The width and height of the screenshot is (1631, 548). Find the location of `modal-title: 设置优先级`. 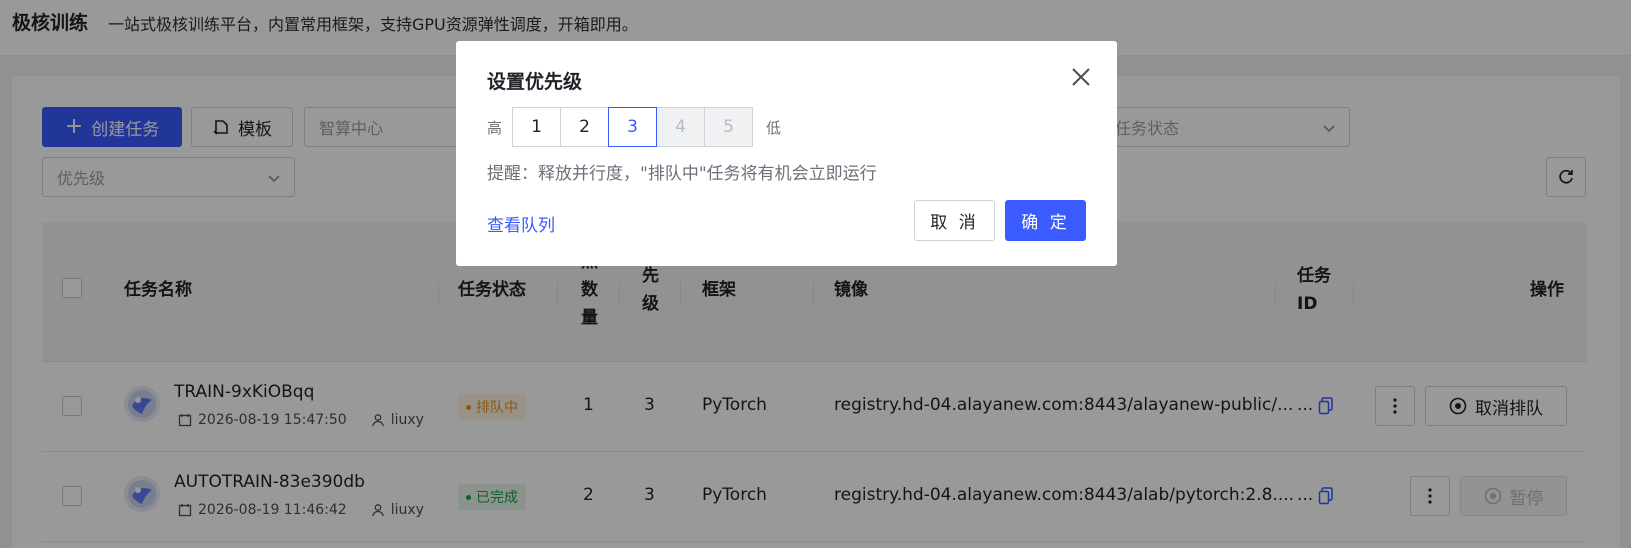

modal-title: 设置优先级 is located at coordinates (535, 82).